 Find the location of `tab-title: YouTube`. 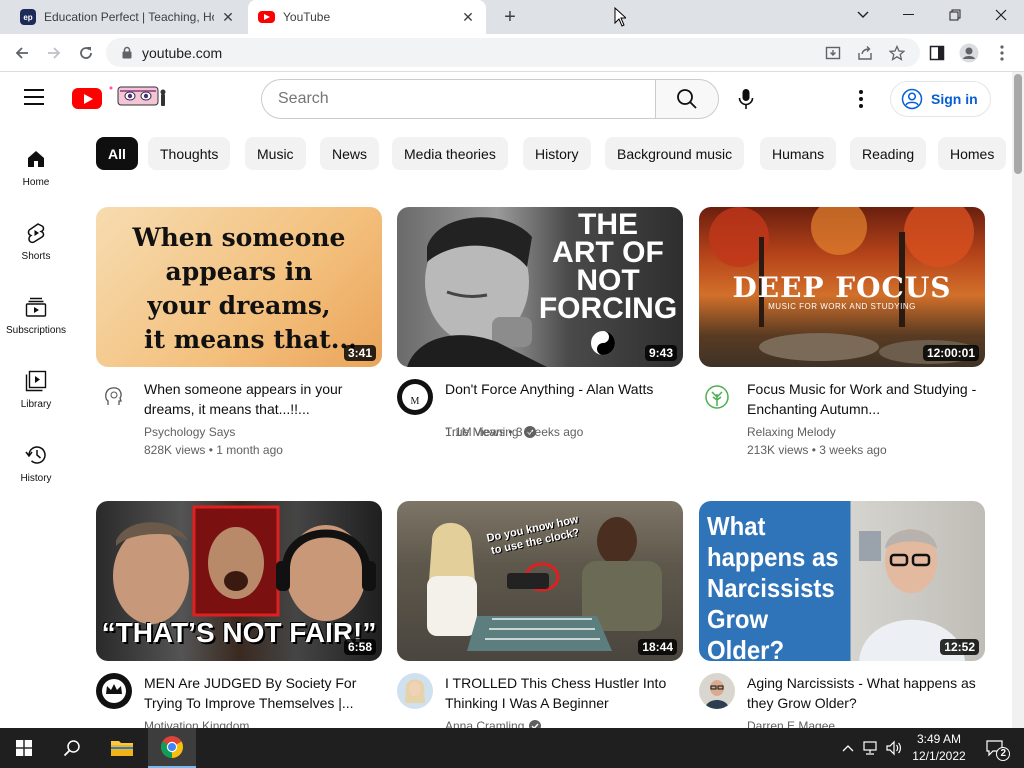

tab-title: YouTube is located at coordinates (307, 17).